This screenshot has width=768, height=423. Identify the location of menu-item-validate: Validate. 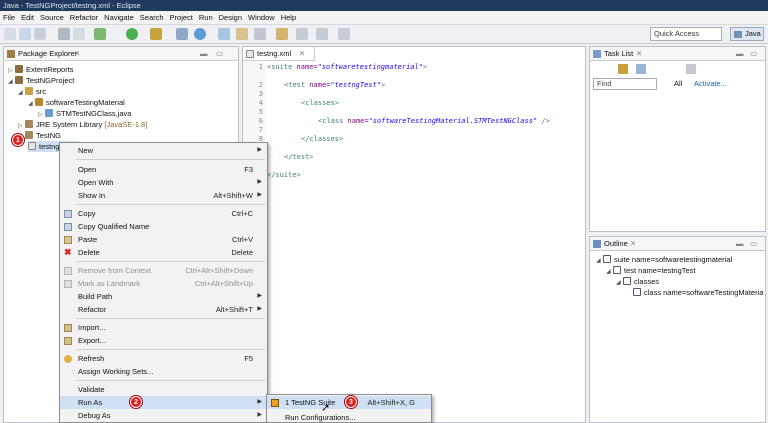
(163, 389).